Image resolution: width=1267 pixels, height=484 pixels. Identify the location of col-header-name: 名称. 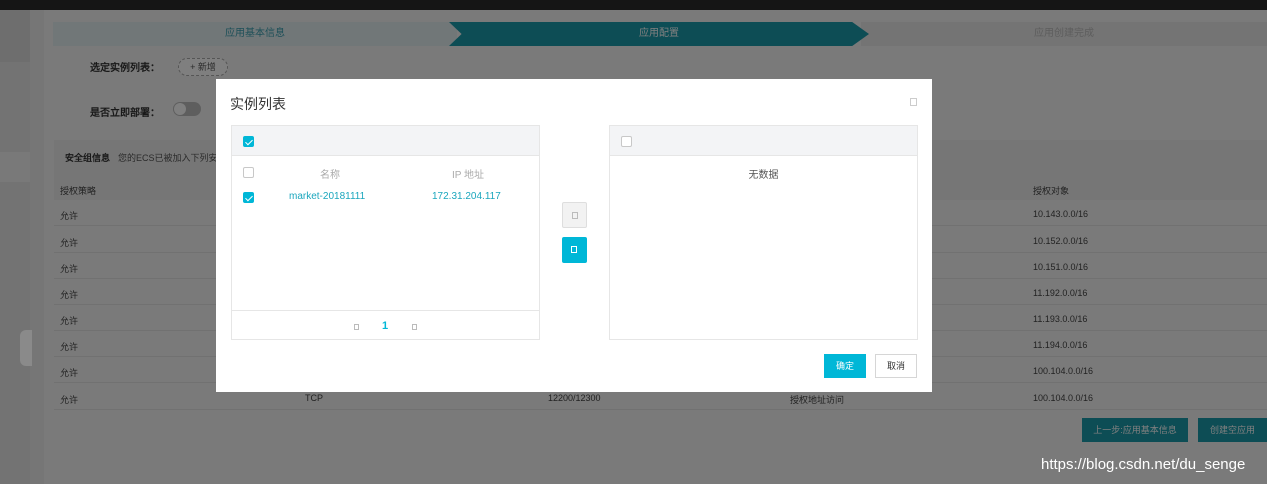
(330, 175).